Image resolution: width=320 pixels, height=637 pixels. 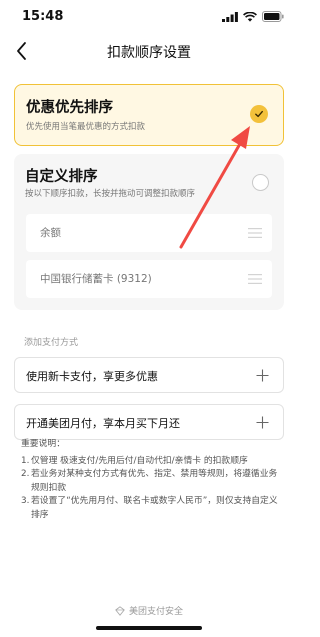 What do you see at coordinates (110, 194) in the screenshot?
I see `custom-order-description: 按以下顺序扣款，长按并拖动可调整扣款顺序` at bounding box center [110, 194].